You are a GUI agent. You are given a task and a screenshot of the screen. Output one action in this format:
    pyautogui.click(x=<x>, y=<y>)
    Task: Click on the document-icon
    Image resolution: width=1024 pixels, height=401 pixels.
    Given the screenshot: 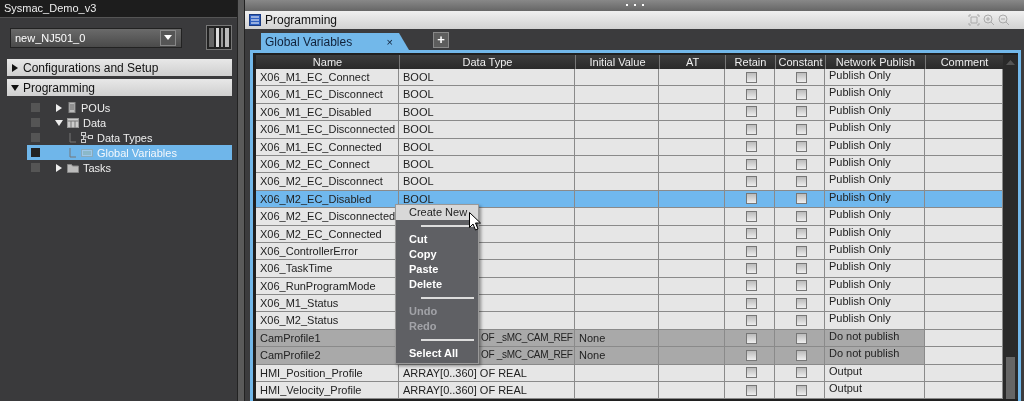 What is the action you would take?
    pyautogui.click(x=72, y=107)
    